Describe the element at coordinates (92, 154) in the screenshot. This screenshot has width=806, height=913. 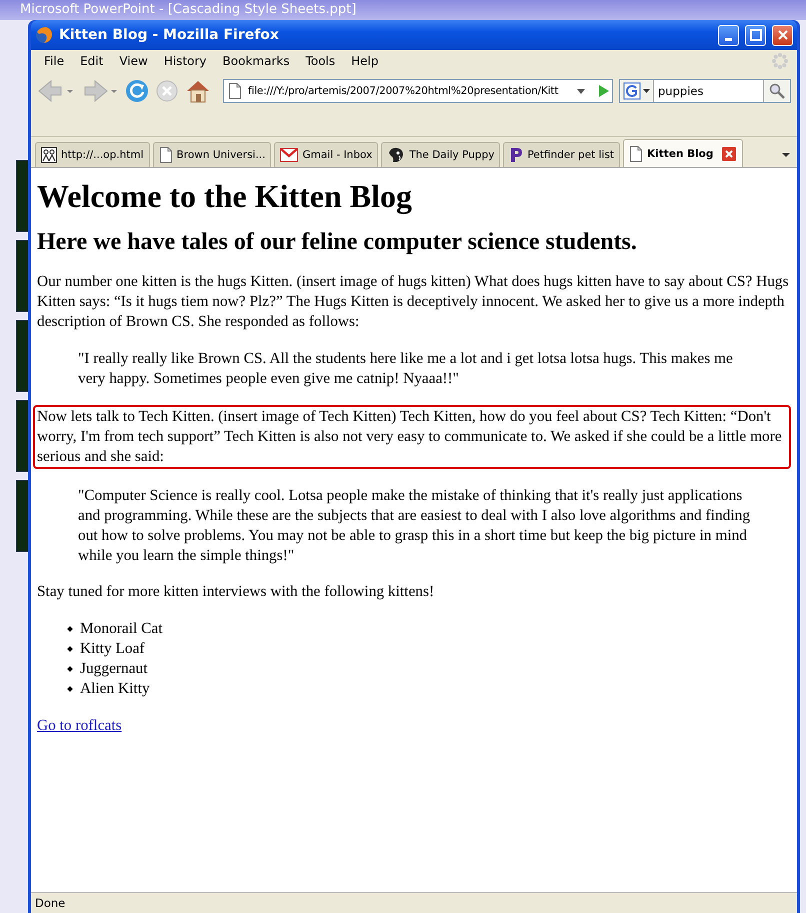
I see `browser-tab: http://...op.html` at that location.